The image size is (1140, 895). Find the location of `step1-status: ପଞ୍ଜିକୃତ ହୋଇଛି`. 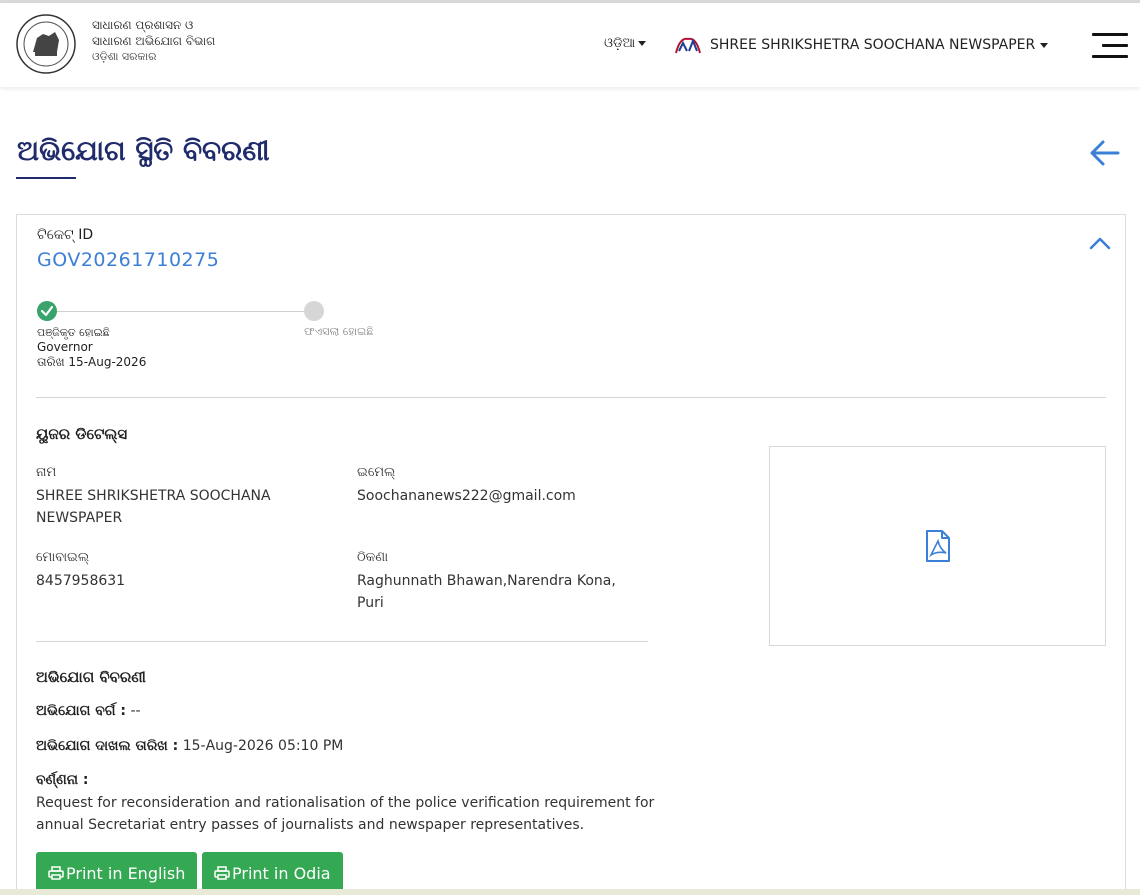

step1-status: ପଞ୍ଜିକୃତ ହୋଇଛି is located at coordinates (73, 332).